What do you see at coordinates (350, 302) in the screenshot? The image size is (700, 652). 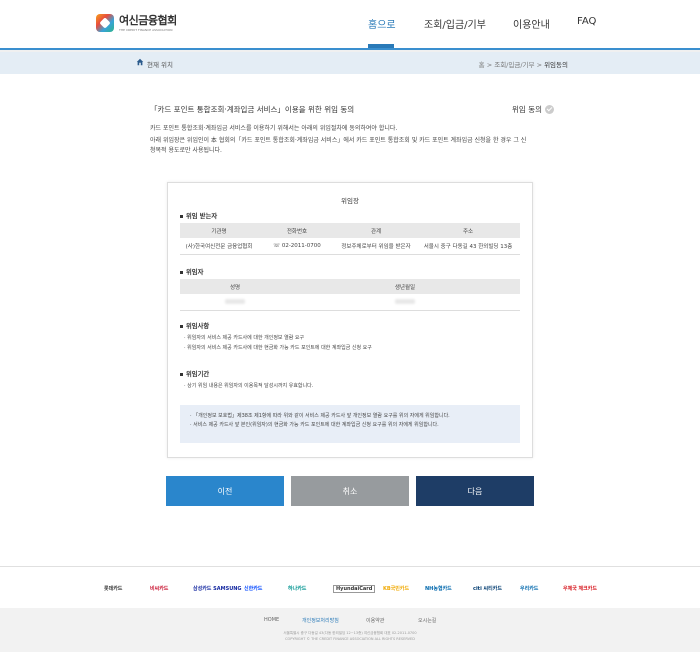 I see `table-row` at bounding box center [350, 302].